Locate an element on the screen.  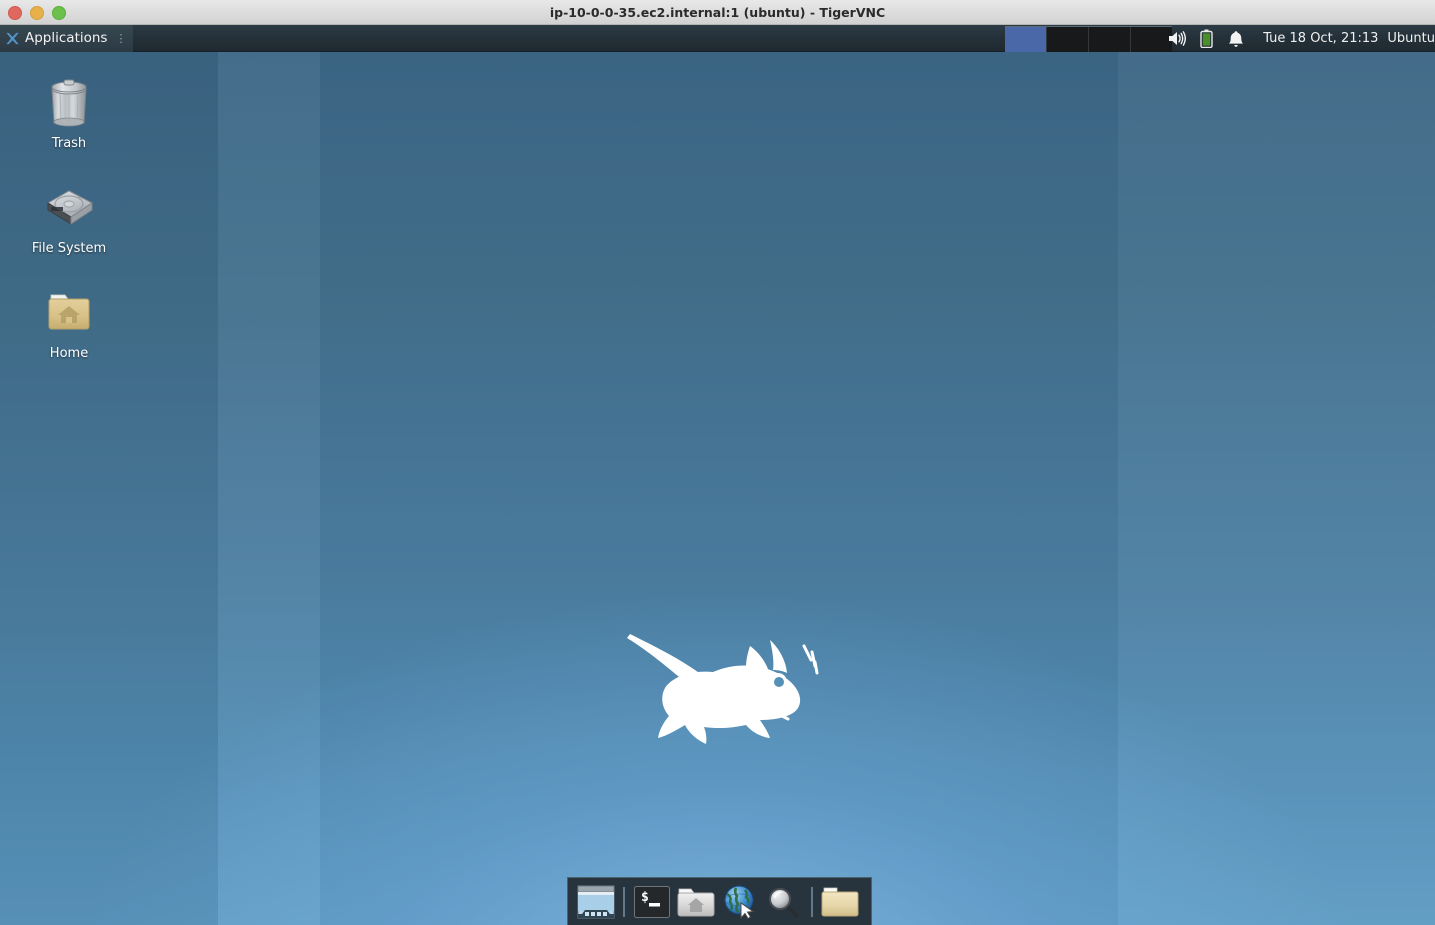
dock-item-web-browser is located at coordinates (740, 902).